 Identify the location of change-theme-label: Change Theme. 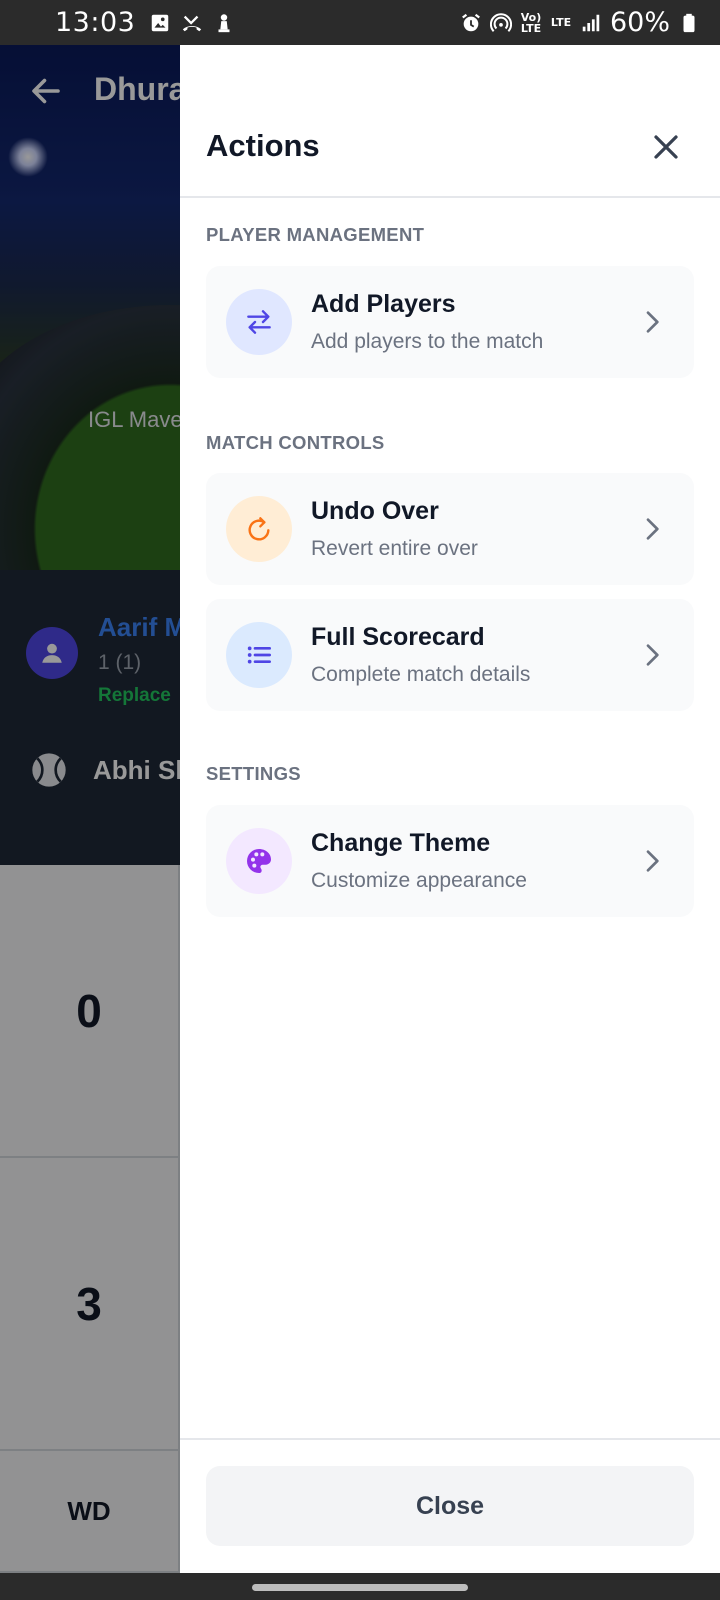
(401, 843).